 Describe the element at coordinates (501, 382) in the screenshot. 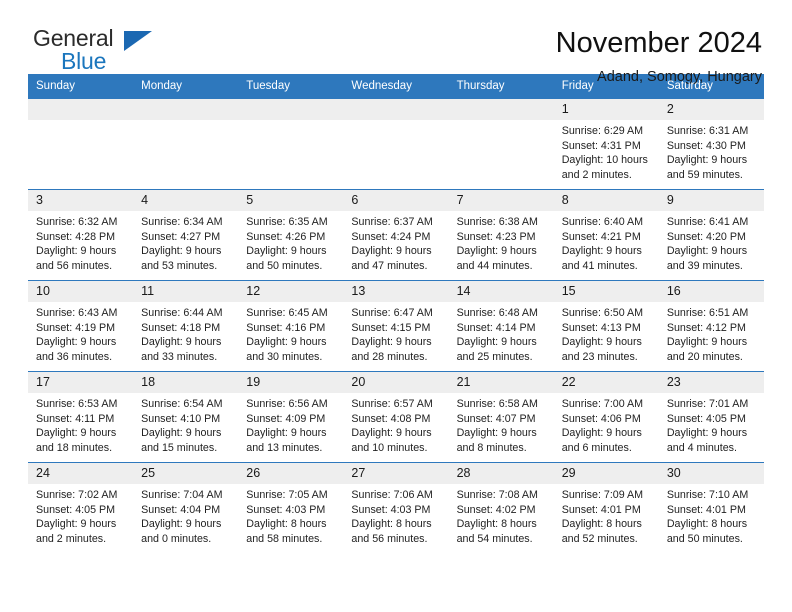

I see `day-number: 21` at that location.